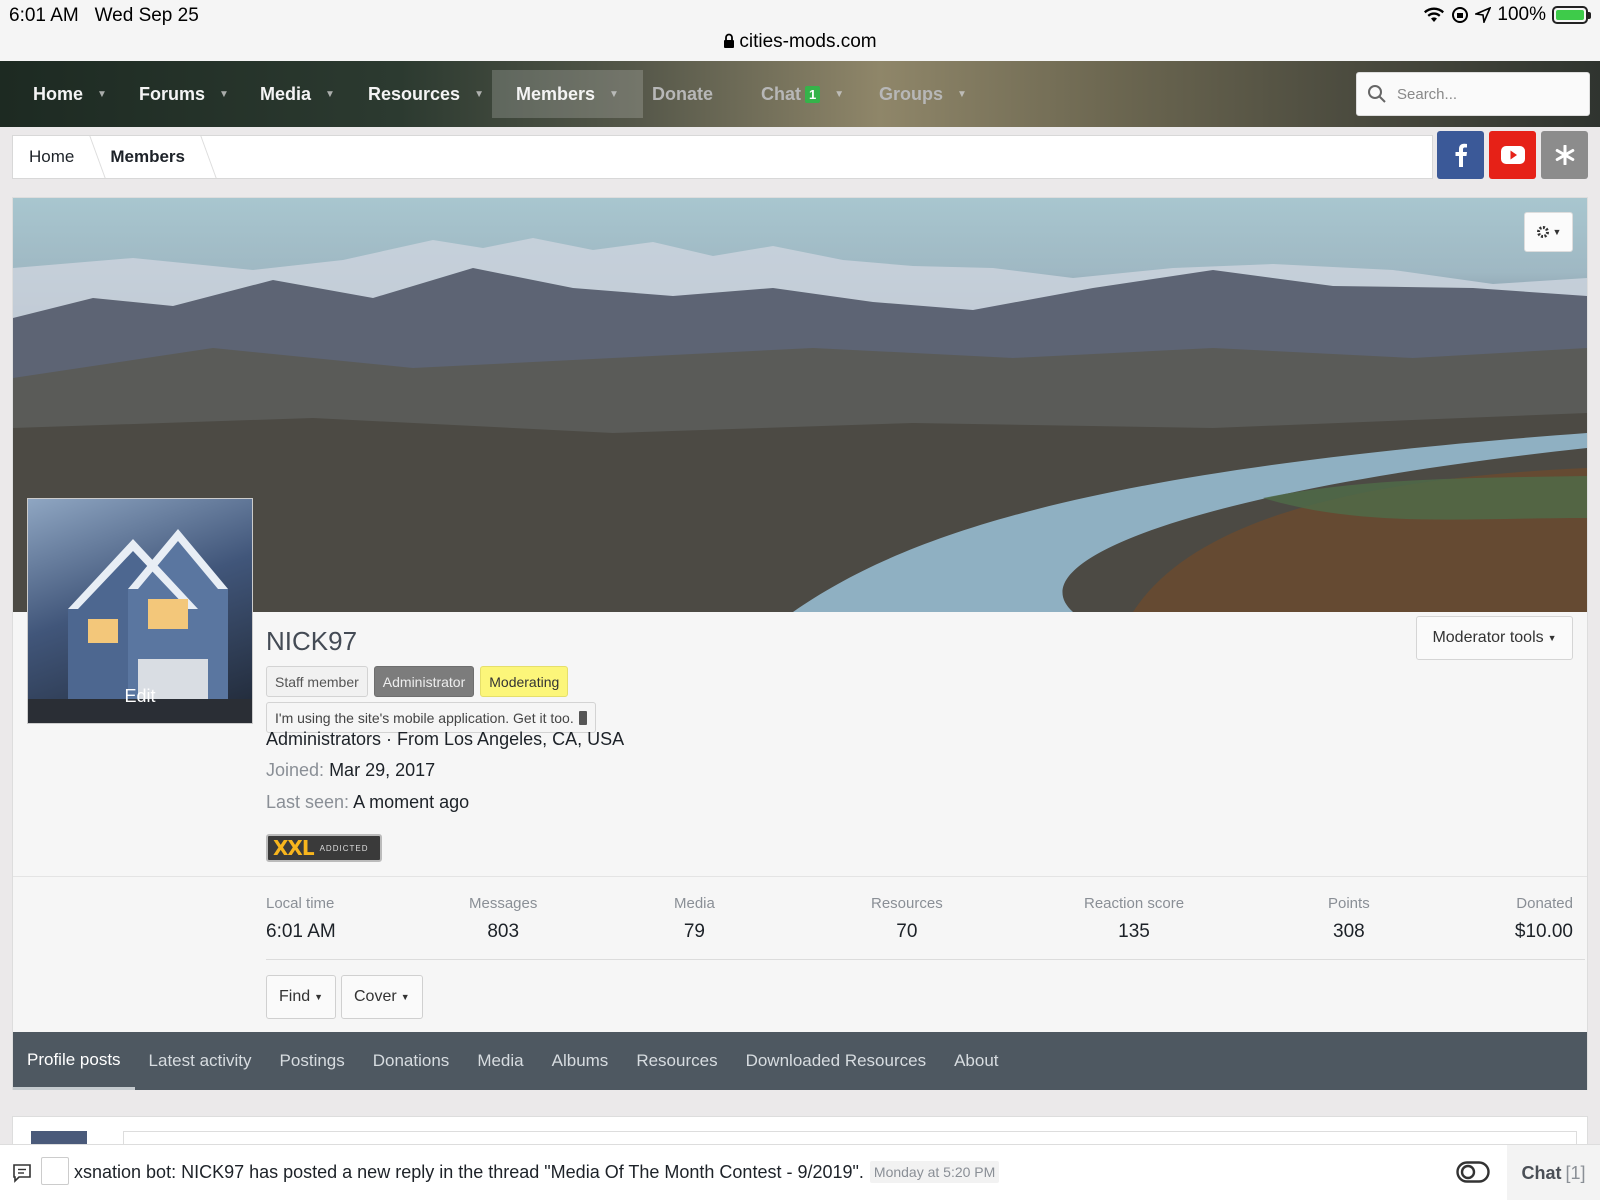 The width and height of the screenshot is (1600, 1200). What do you see at coordinates (1134, 903) in the screenshot?
I see `stat-label: Reaction score` at bounding box center [1134, 903].